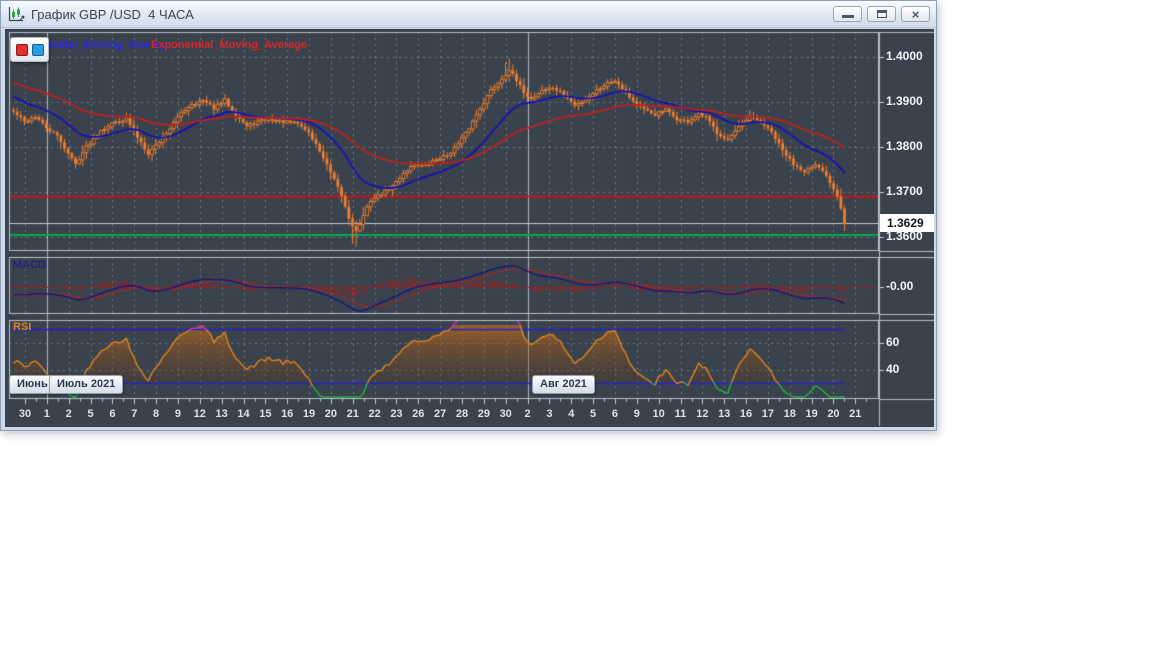 This screenshot has width=1152, height=648. I want to click on time-axis-day-label: 28, so click(462, 414).